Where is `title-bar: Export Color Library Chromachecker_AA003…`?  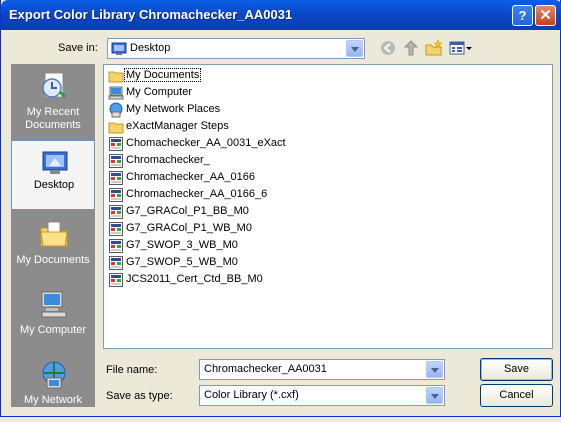 title-bar: Export Color Library Chromachecker_AA003… is located at coordinates (281, 15).